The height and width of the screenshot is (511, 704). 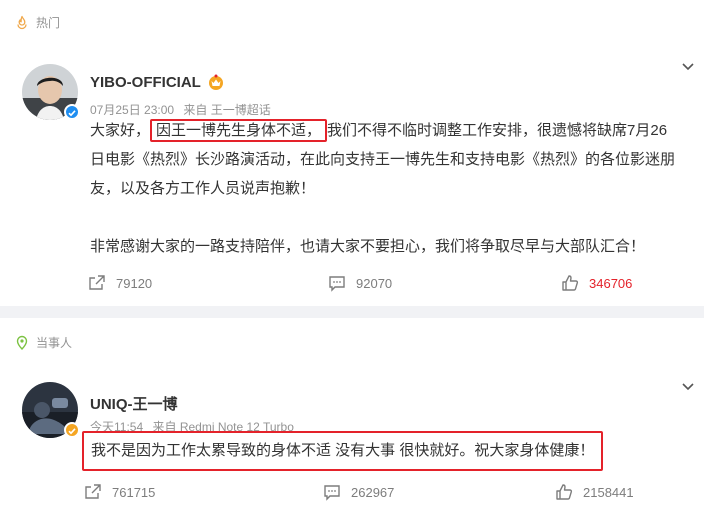 I want to click on like-count: 2158441, so click(x=608, y=492).